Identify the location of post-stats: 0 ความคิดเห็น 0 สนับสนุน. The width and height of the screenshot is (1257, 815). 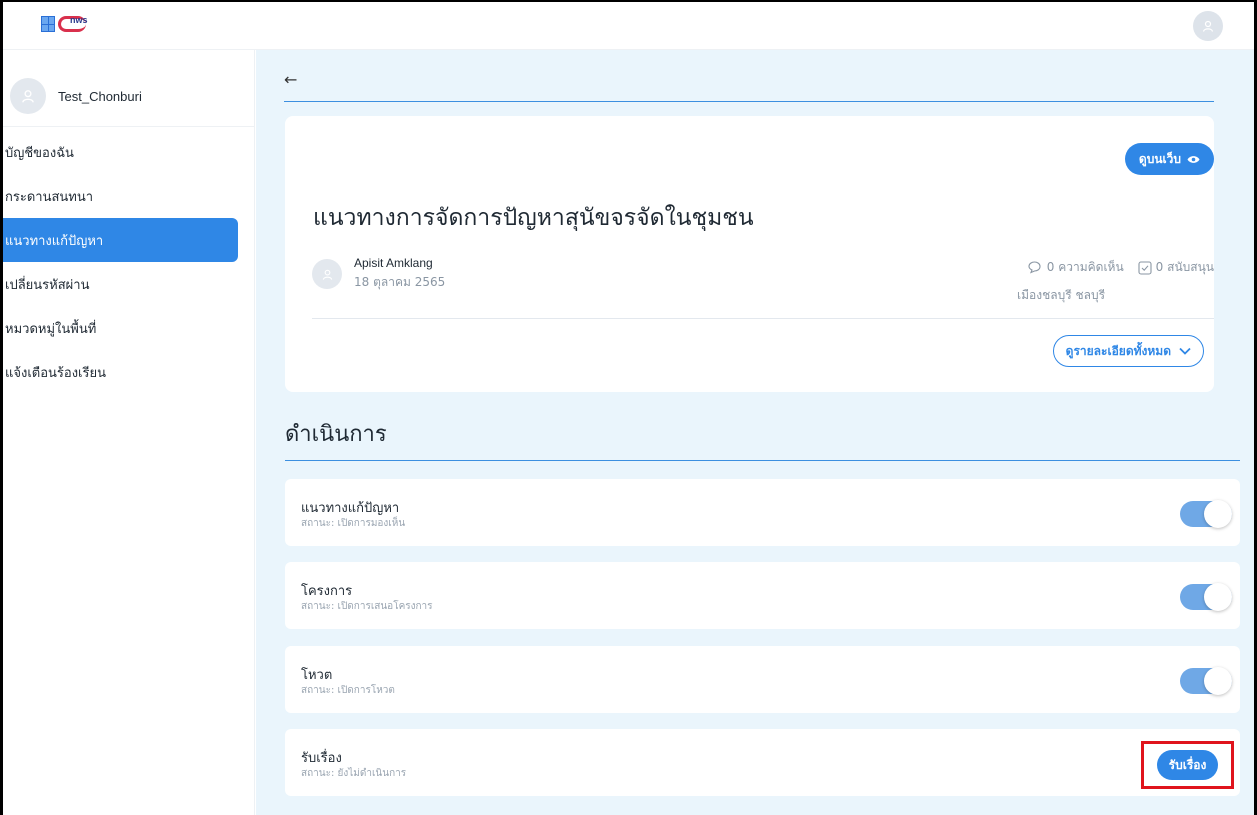
(1121, 267).